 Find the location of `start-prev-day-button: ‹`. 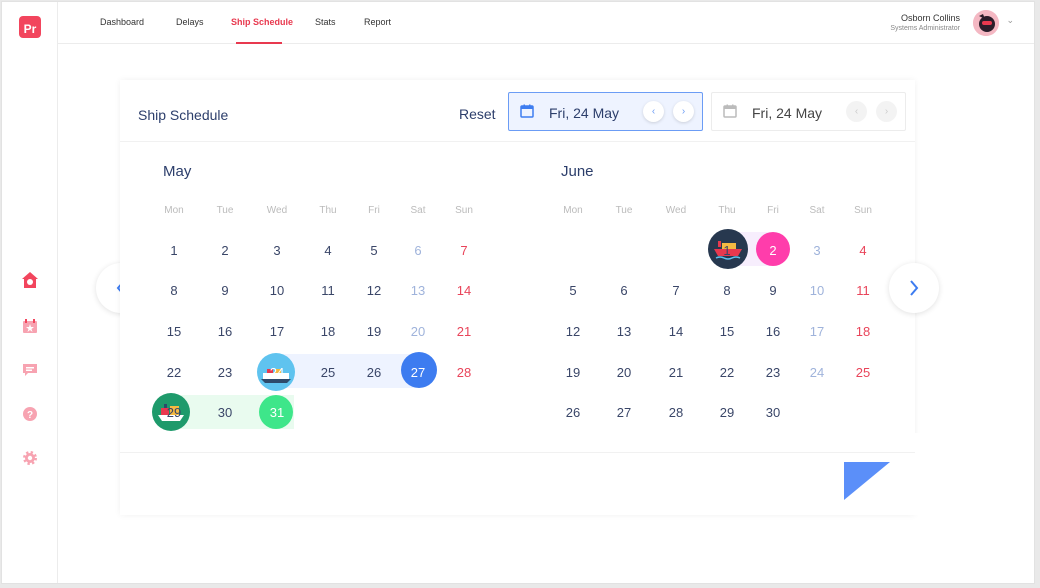

start-prev-day-button: ‹ is located at coordinates (653, 111).